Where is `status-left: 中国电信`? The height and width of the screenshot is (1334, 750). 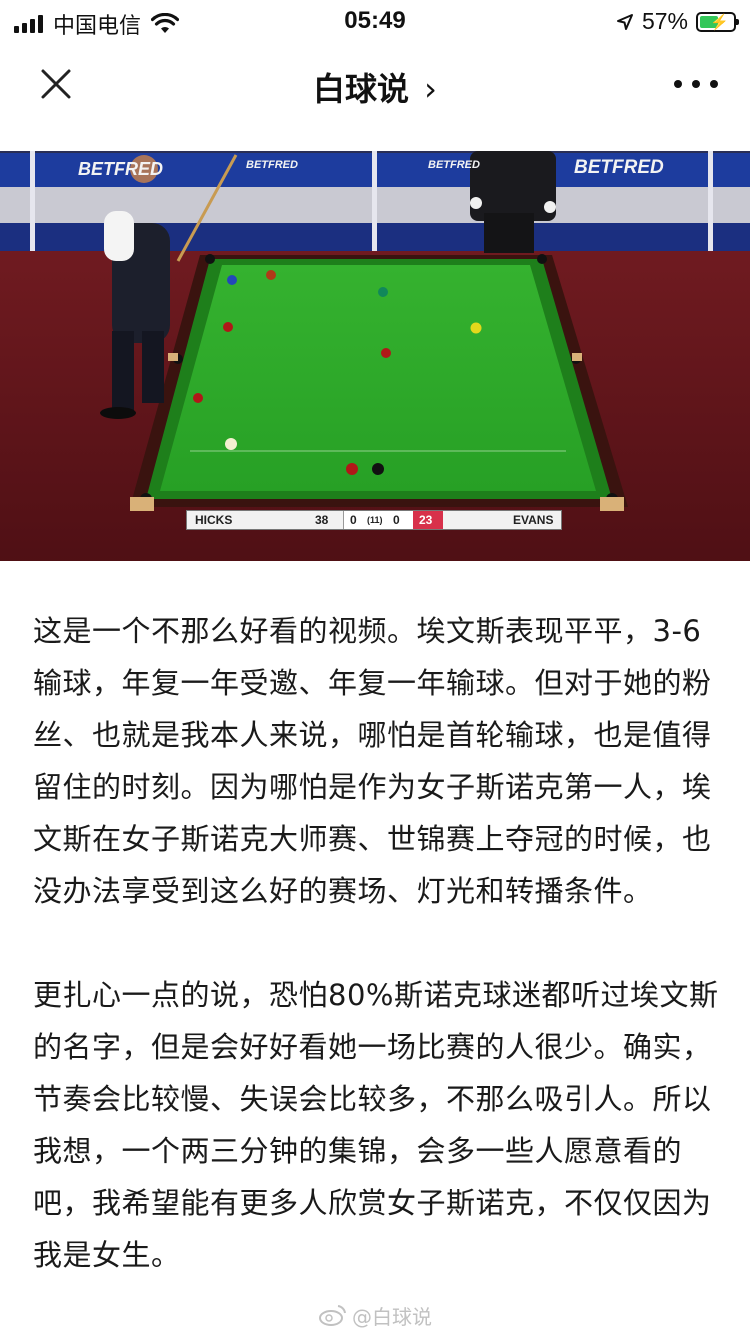 status-left: 中国电信 is located at coordinates (97, 24).